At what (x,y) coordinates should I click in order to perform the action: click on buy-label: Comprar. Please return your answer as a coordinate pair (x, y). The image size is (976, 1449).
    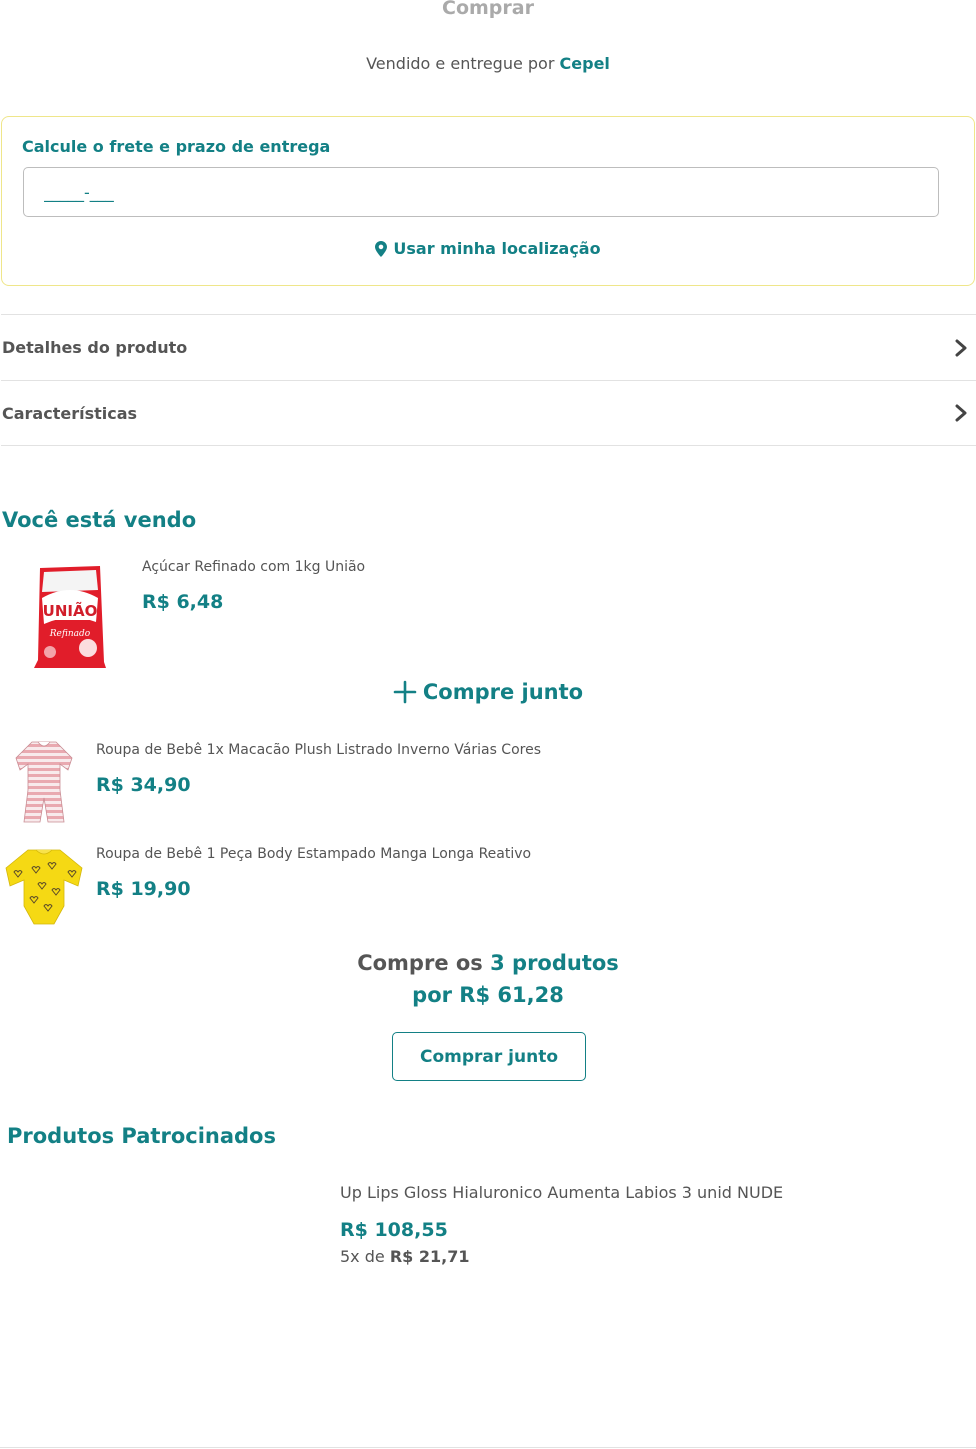
    Looking at the image, I should click on (488, 9).